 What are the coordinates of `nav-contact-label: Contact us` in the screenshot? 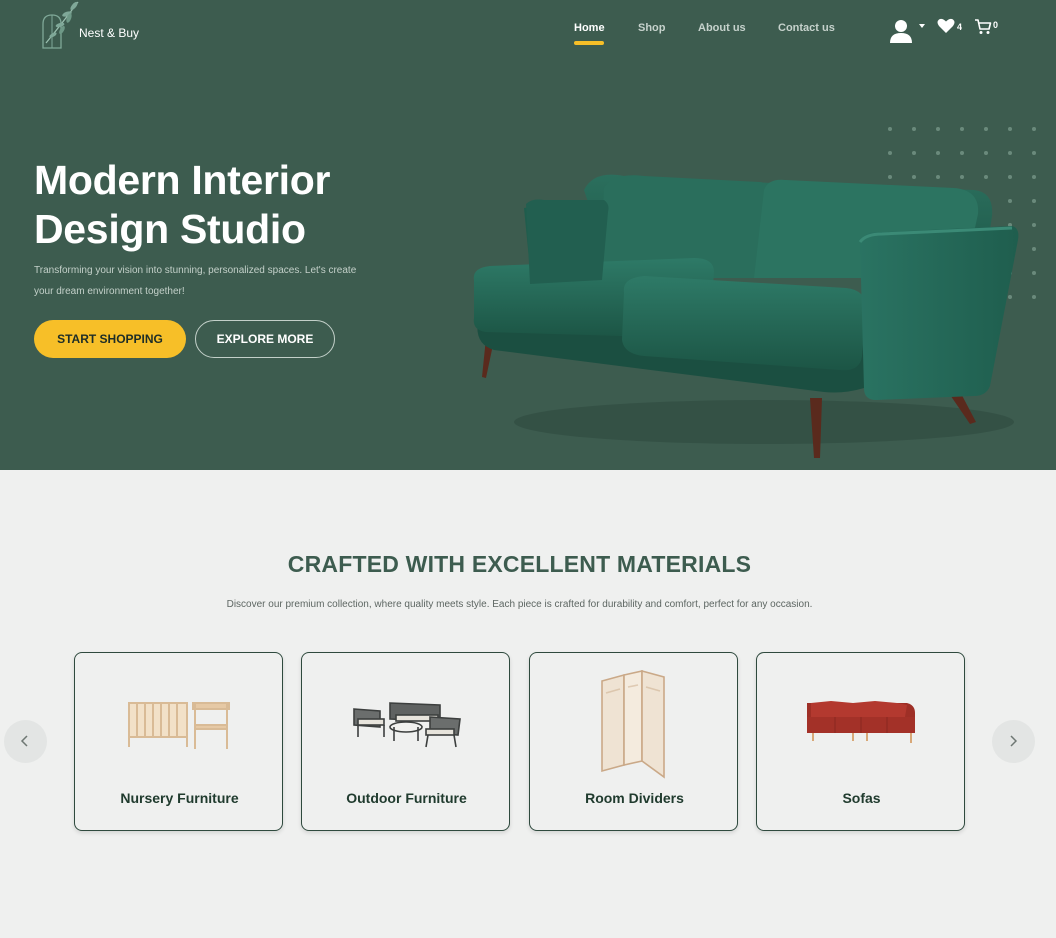 It's located at (806, 28).